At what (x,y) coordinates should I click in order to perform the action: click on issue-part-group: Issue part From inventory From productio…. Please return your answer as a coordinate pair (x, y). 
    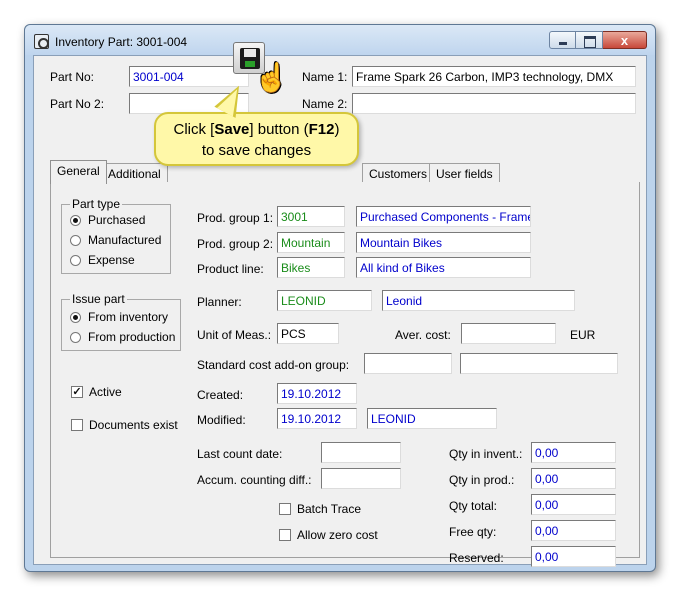
    Looking at the image, I should click on (121, 321).